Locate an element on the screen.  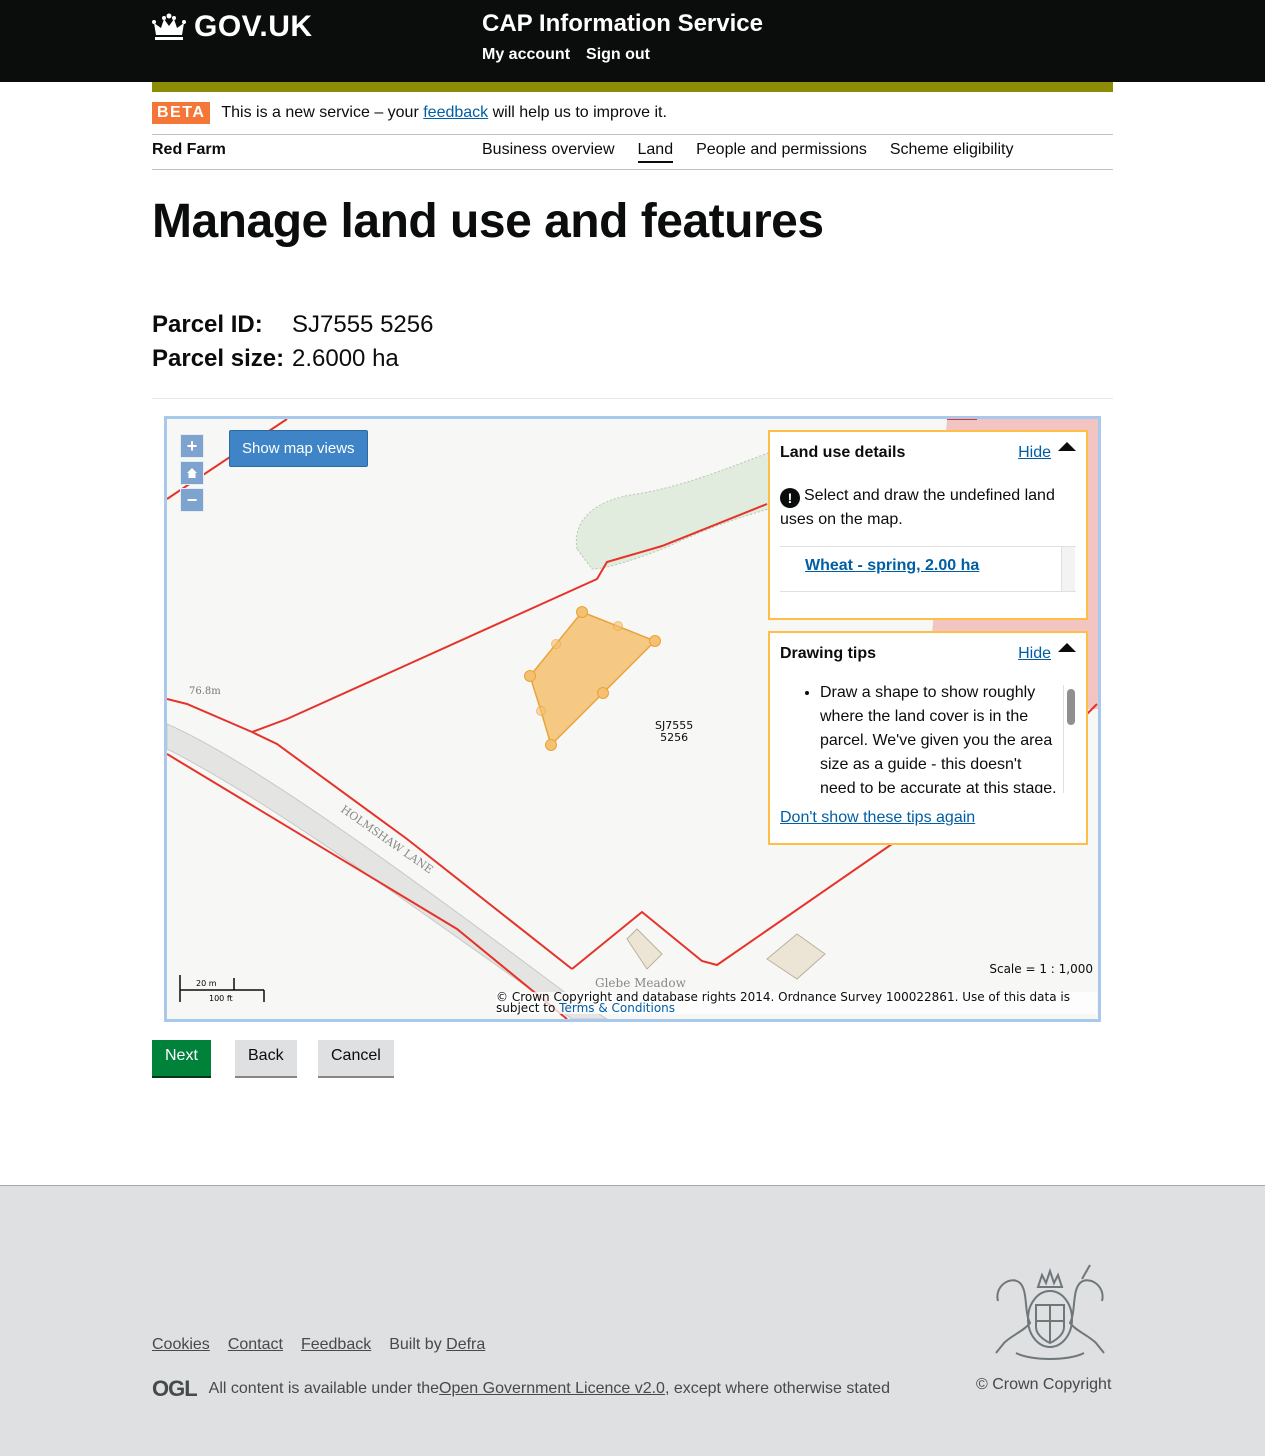
land-use-item: Wheat - spring, 2.00 ha is located at coordinates (892, 566).